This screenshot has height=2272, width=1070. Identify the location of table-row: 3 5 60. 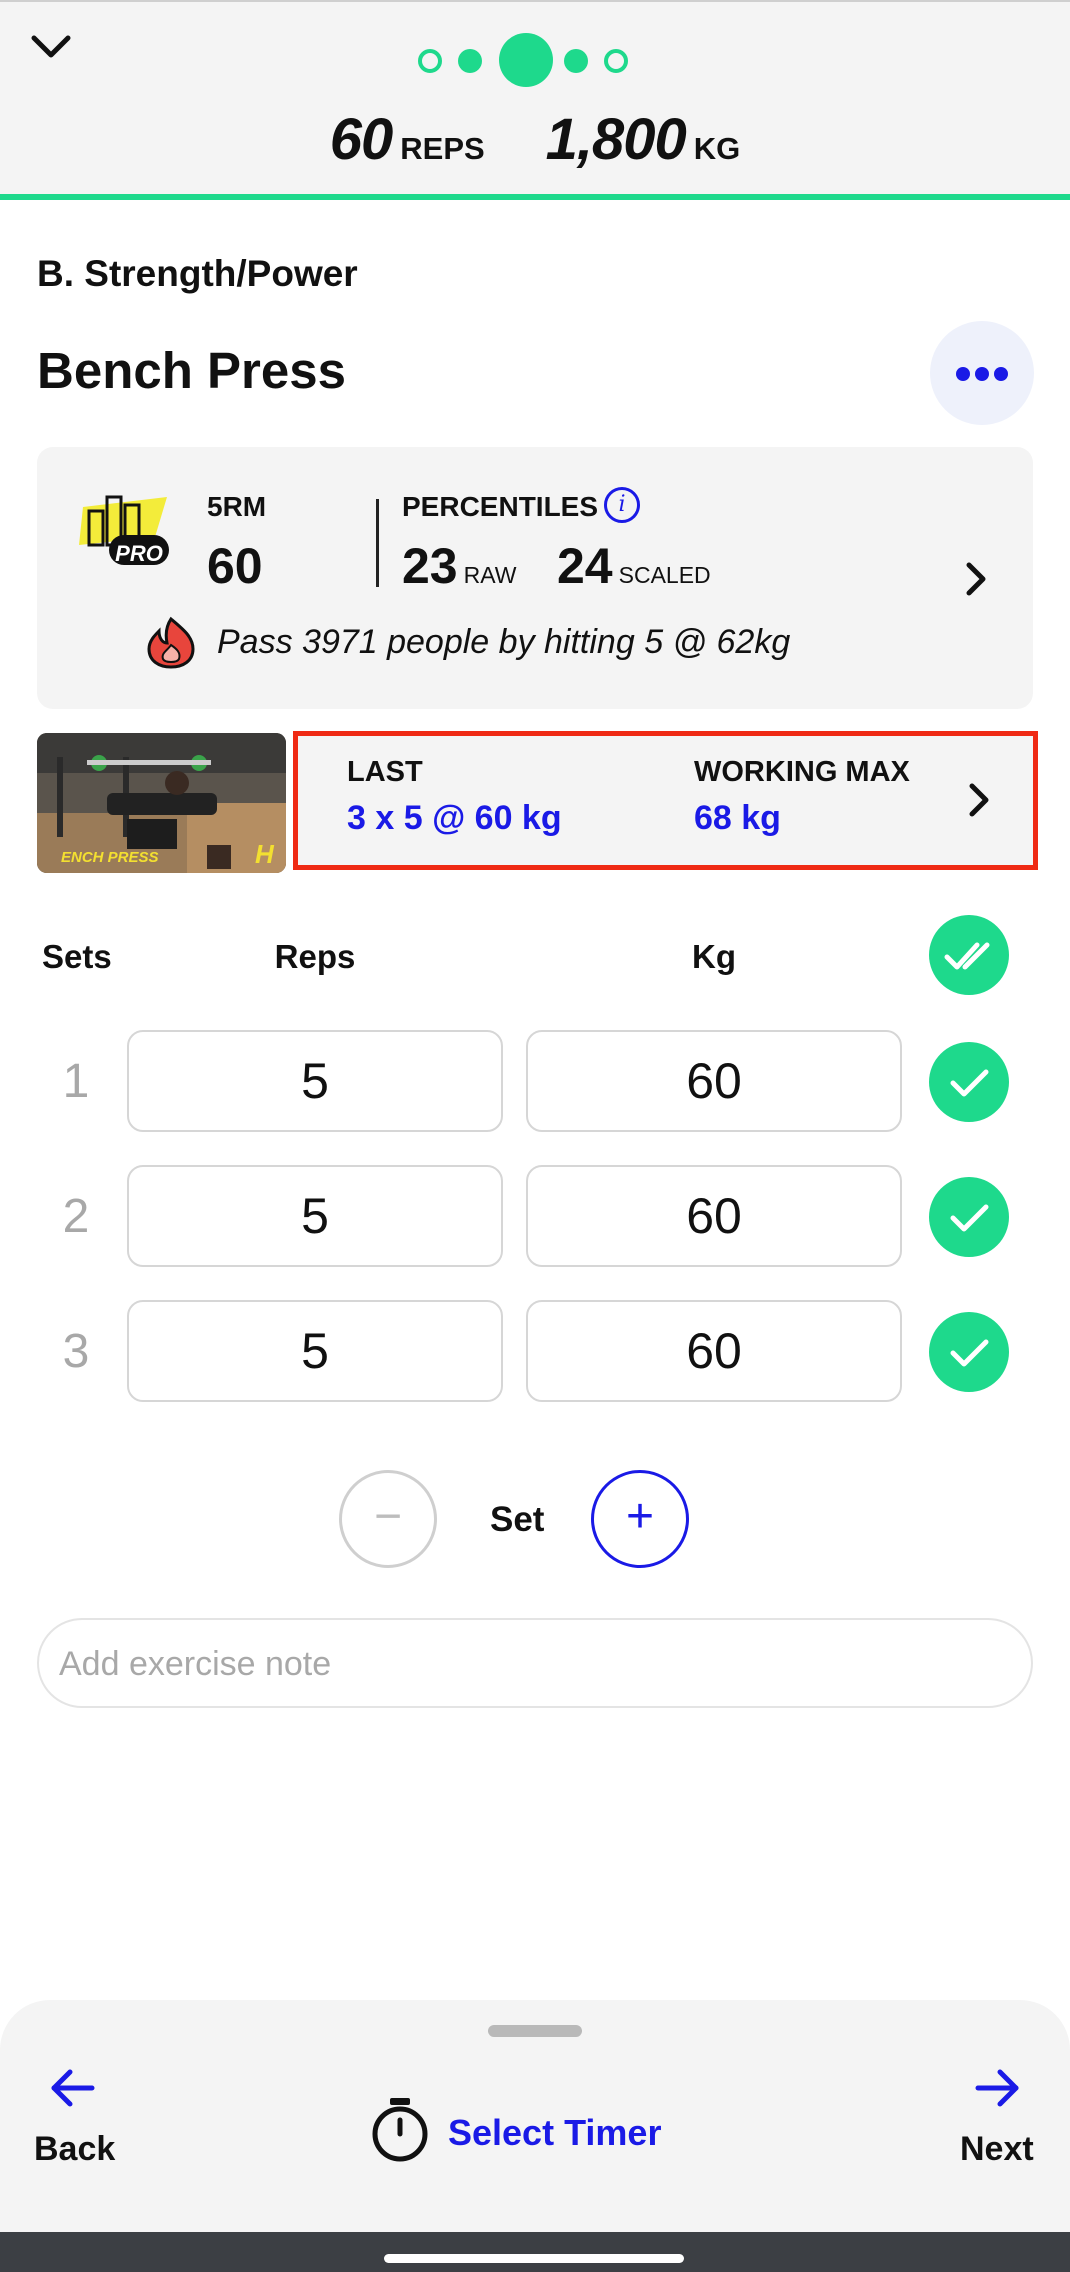
(535, 1352).